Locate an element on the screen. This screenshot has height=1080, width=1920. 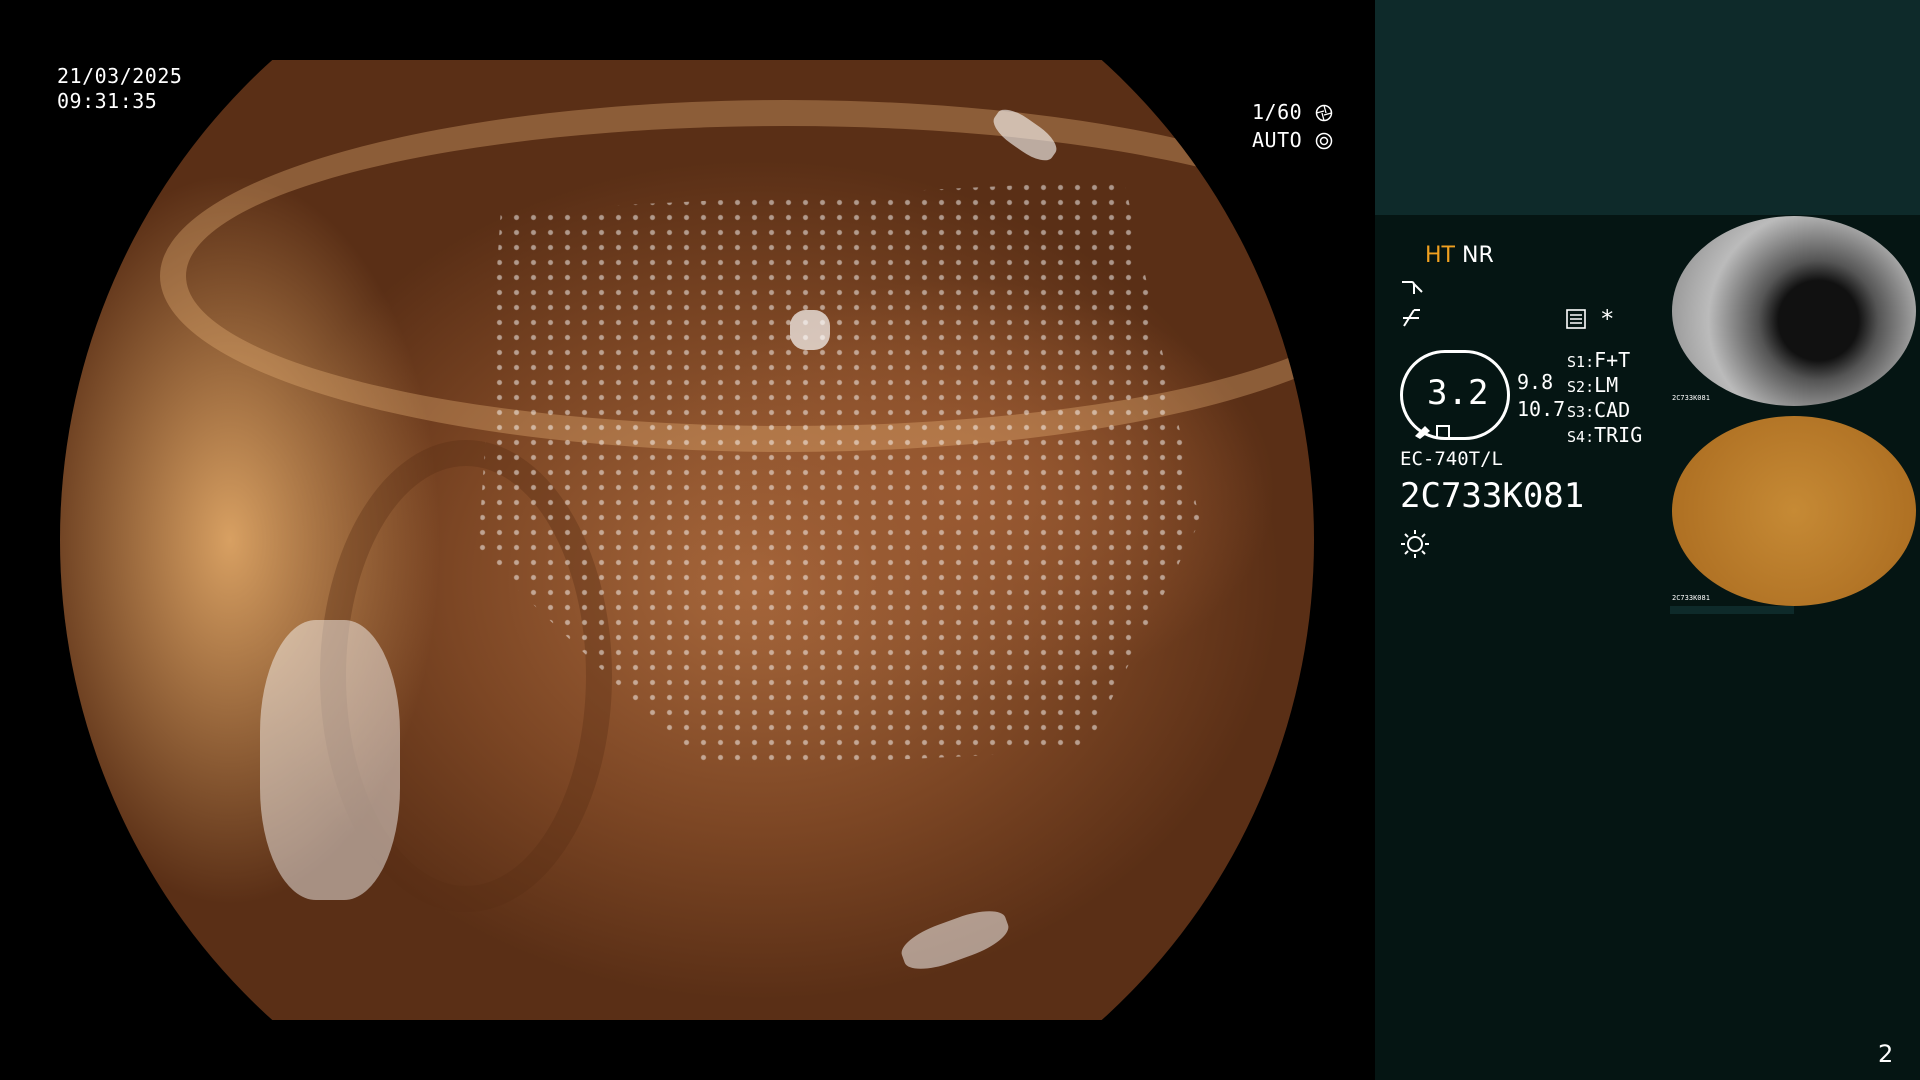
thumbnail-2-image is located at coordinates (1794, 511).